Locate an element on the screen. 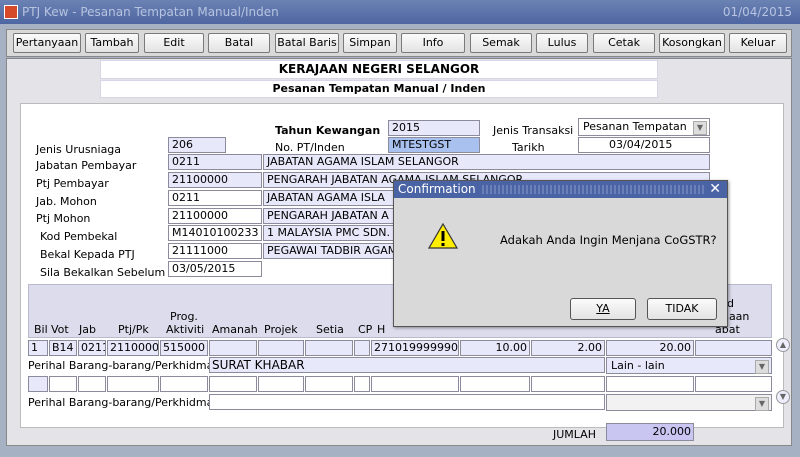  jenis-urusniaga-field: 206 is located at coordinates (197, 145).